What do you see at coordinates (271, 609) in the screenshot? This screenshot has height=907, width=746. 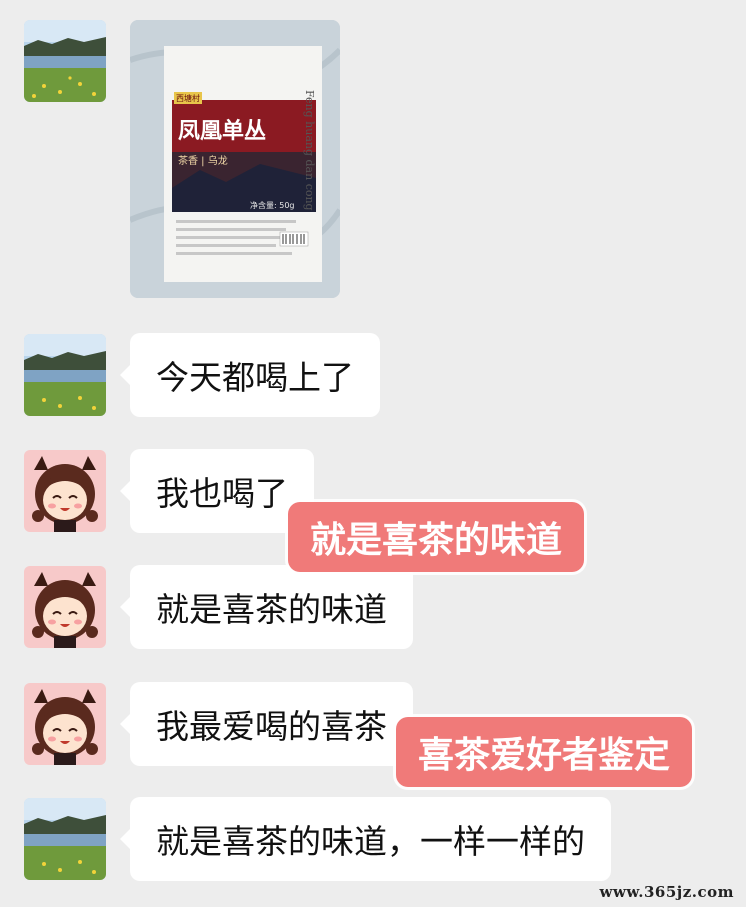 I see `message-text: 就是喜茶的味道` at bounding box center [271, 609].